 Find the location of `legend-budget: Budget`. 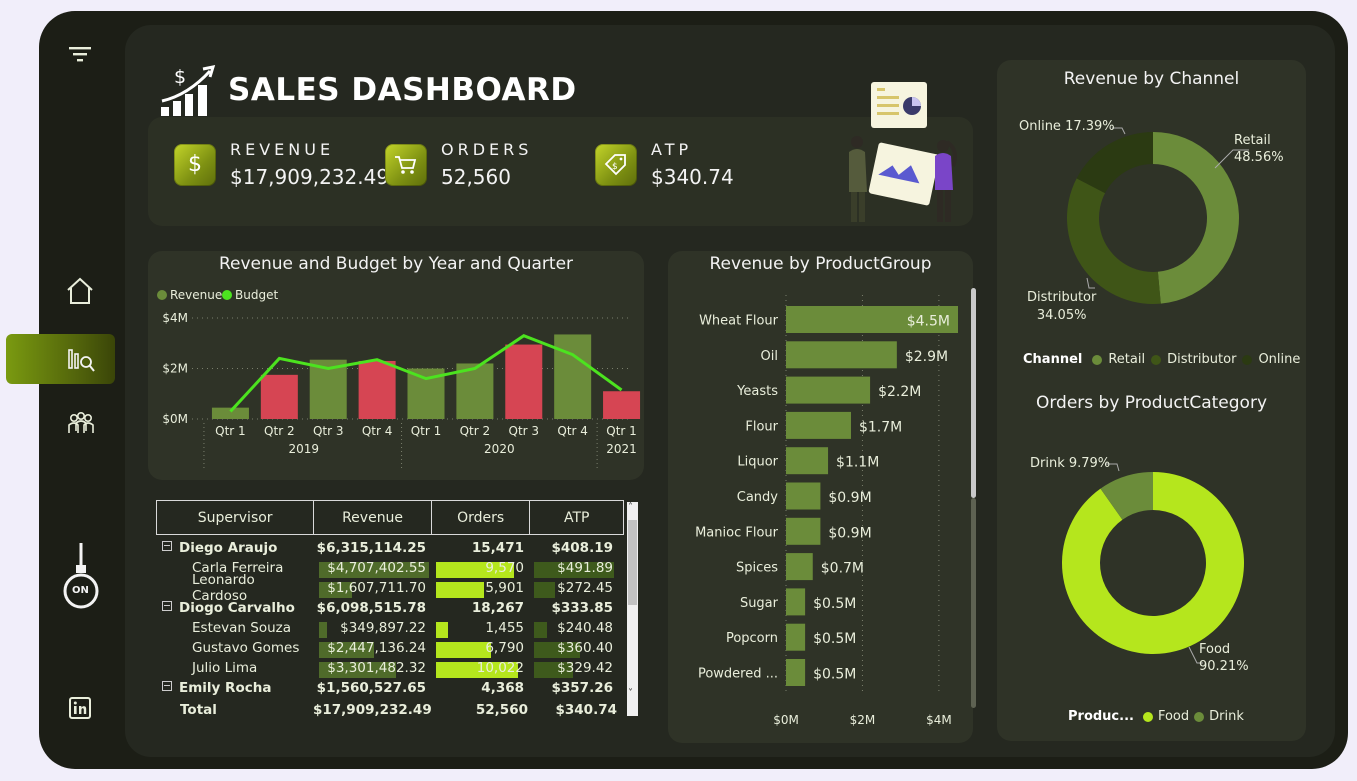

legend-budget: Budget is located at coordinates (256, 295).